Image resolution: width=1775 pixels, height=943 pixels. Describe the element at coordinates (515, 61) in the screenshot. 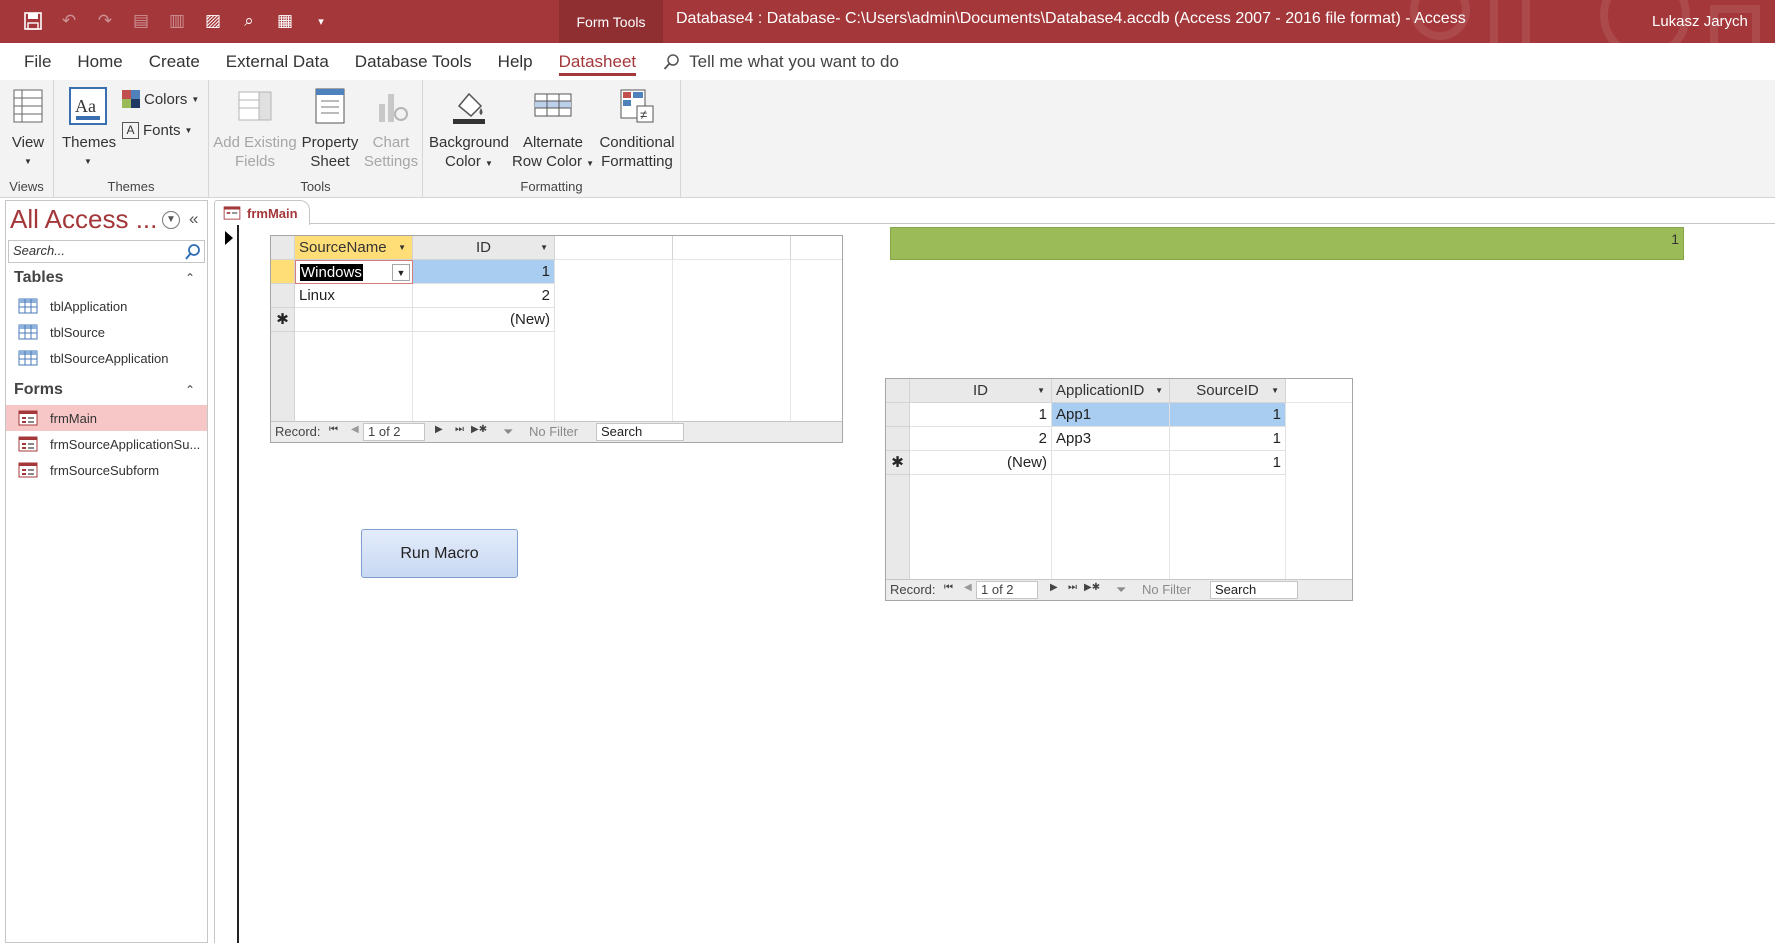

I see `tab-help: Help` at that location.